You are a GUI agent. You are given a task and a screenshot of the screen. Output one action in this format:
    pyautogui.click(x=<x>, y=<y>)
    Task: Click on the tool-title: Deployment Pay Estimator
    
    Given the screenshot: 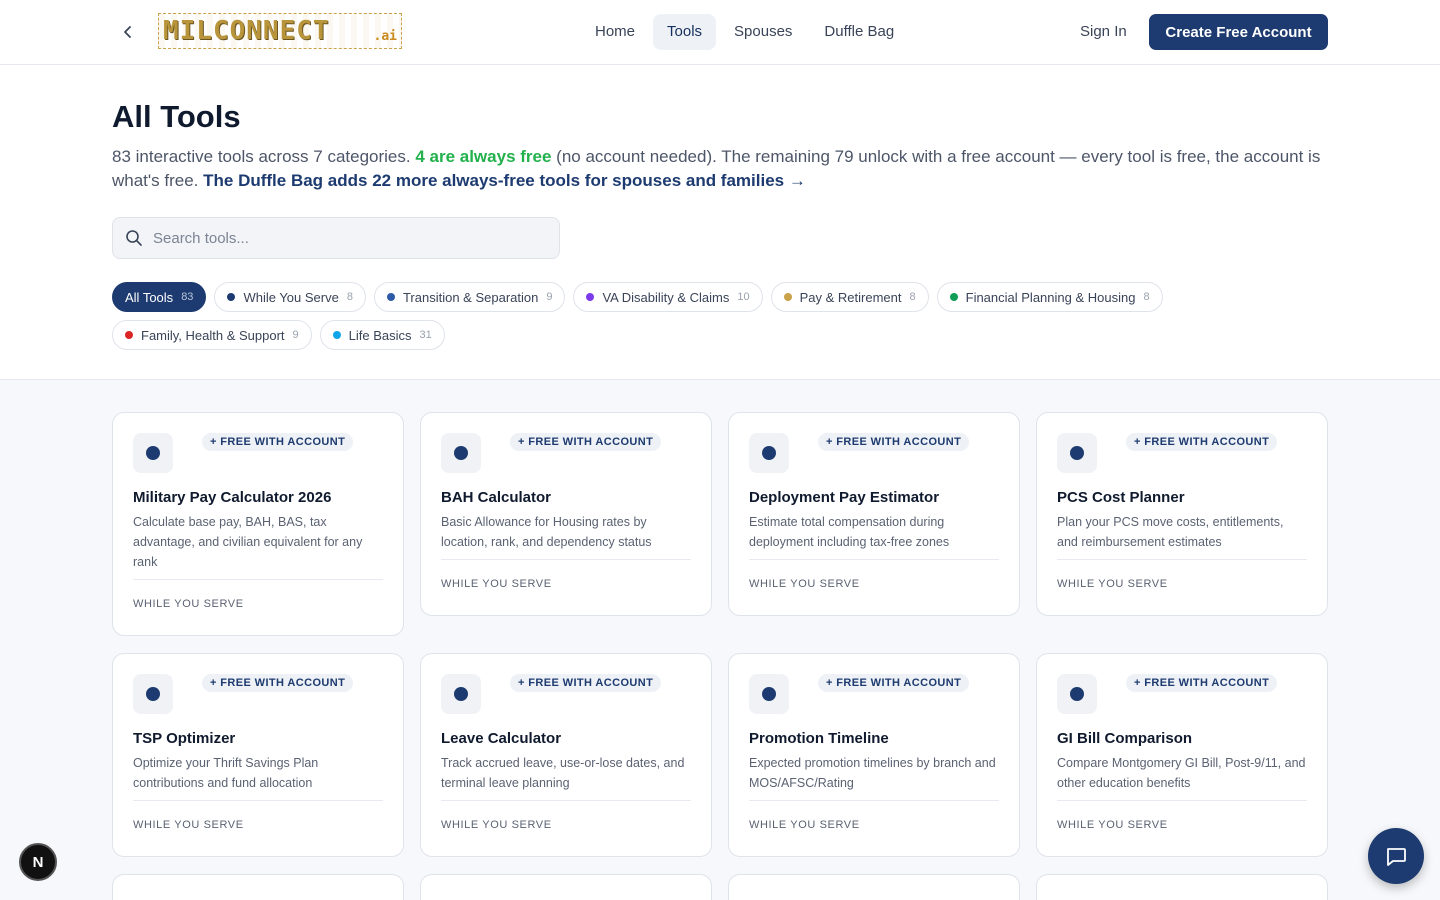 What is the action you would take?
    pyautogui.click(x=844, y=497)
    